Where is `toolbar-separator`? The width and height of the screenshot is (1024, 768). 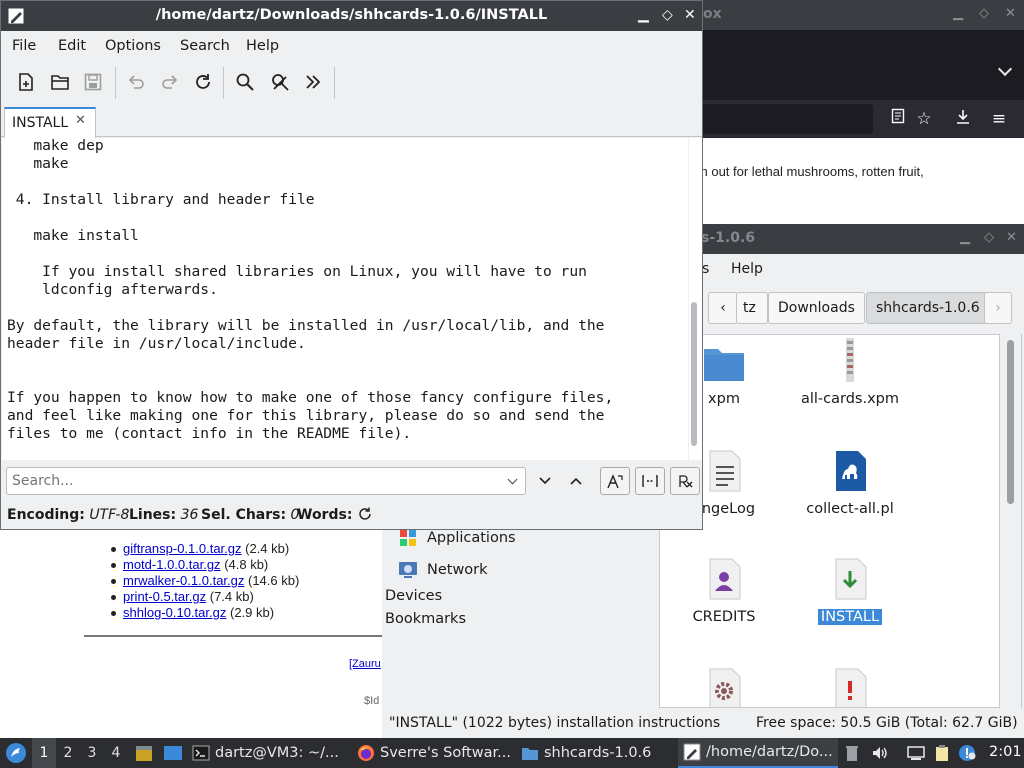 toolbar-separator is located at coordinates (334, 83).